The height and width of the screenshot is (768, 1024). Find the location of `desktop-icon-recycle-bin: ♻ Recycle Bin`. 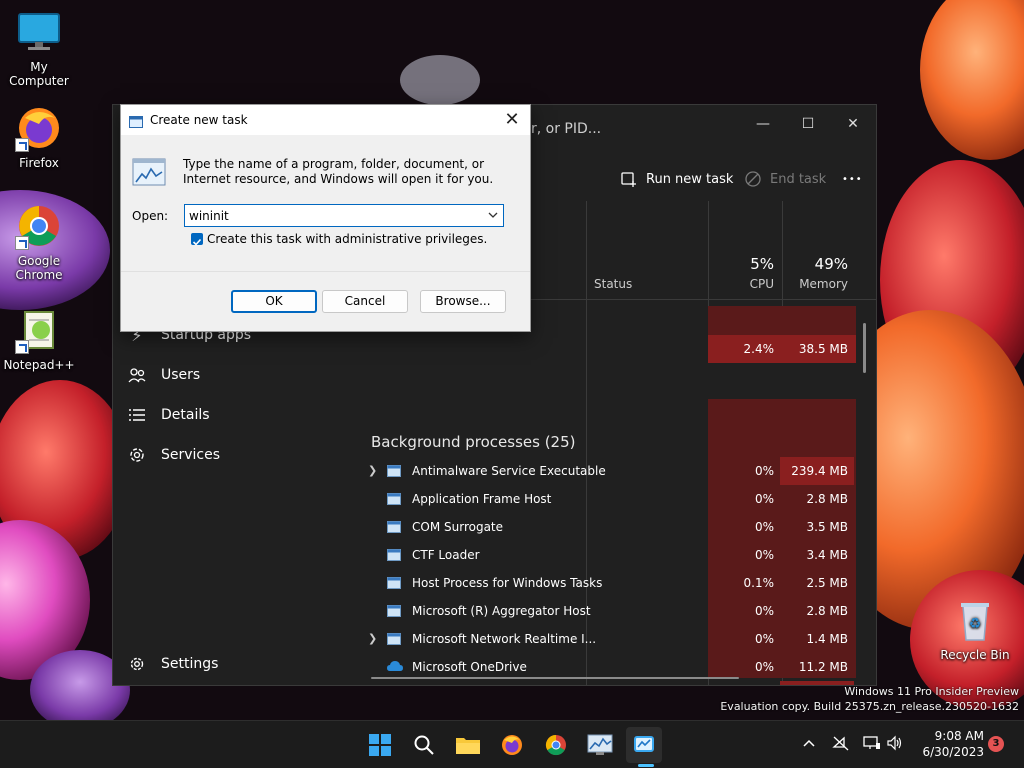

desktop-icon-recycle-bin: ♻ Recycle Bin is located at coordinates (975, 629).